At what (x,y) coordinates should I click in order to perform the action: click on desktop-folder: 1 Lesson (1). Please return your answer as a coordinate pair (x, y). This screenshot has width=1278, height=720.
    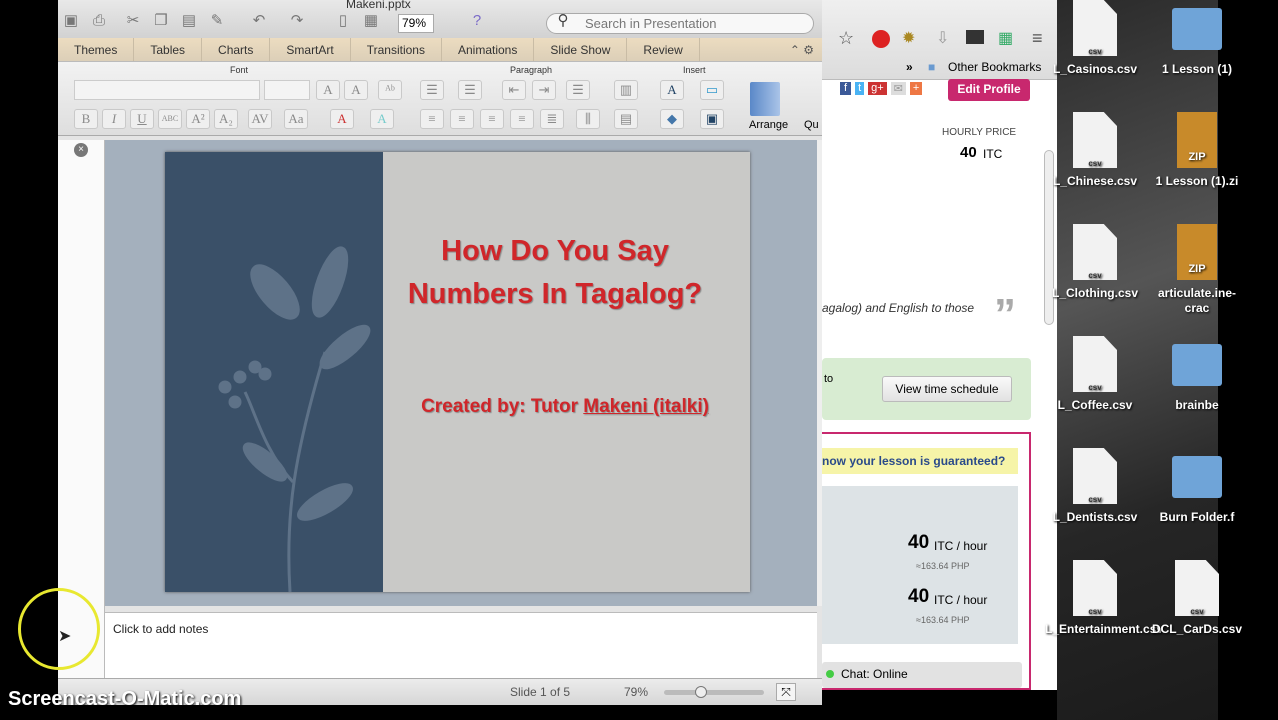
    Looking at the image, I should click on (1197, 38).